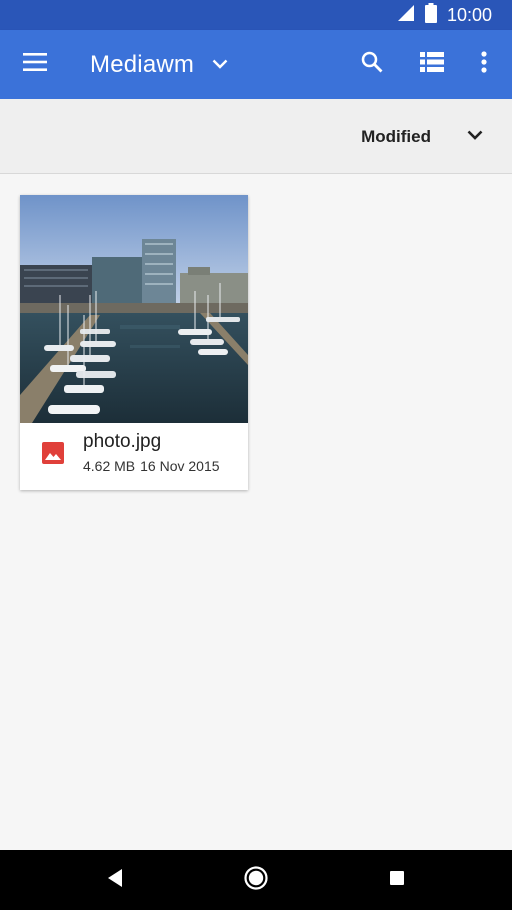  Describe the element at coordinates (122, 441) in the screenshot. I see `file-name: photo.jpg` at that location.